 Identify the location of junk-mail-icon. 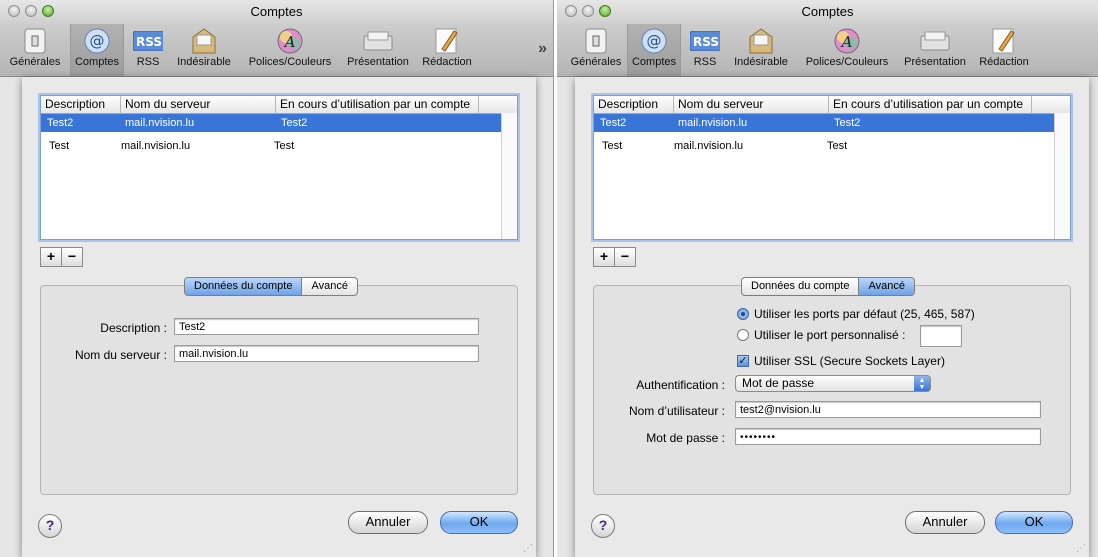
(761, 41).